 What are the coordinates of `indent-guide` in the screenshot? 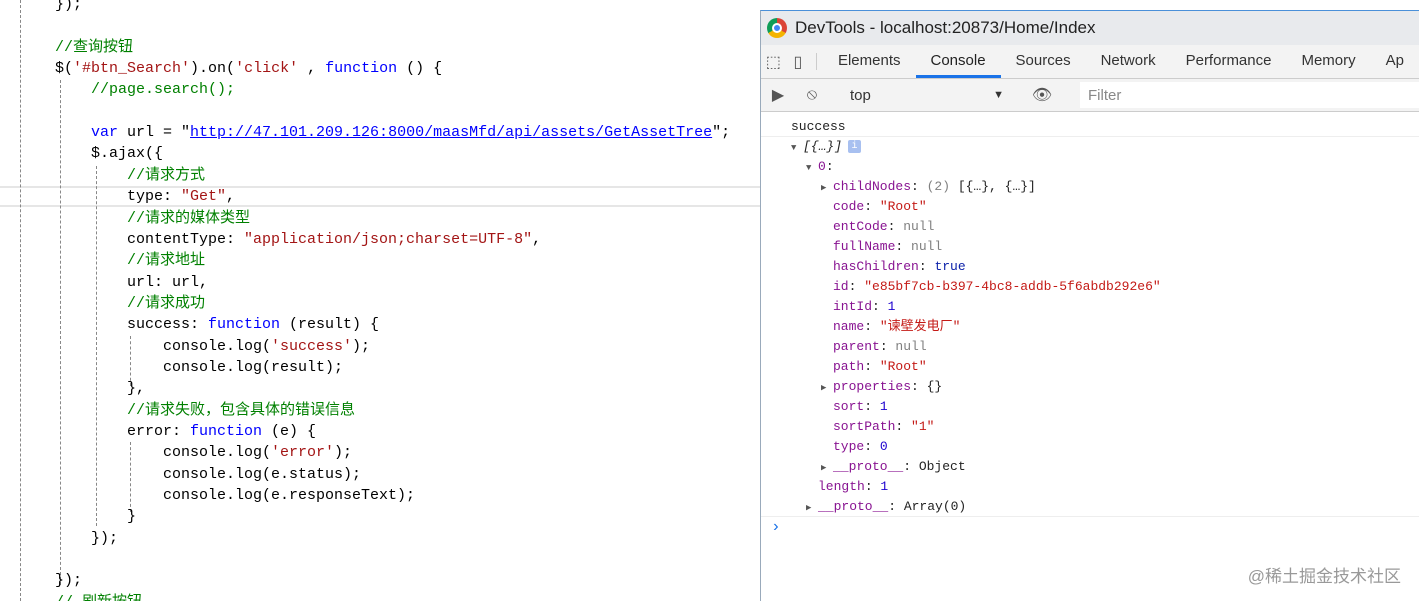 It's located at (20, 300).